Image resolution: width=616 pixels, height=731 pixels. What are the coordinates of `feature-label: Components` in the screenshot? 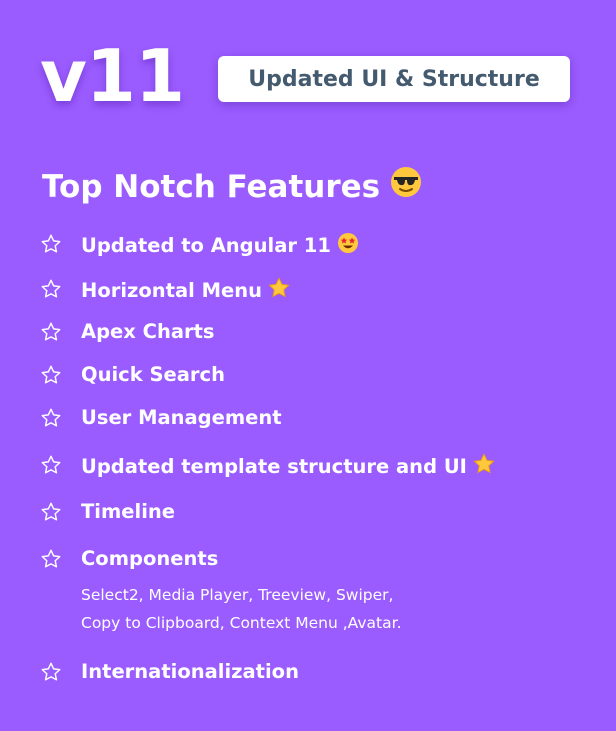 It's located at (241, 559).